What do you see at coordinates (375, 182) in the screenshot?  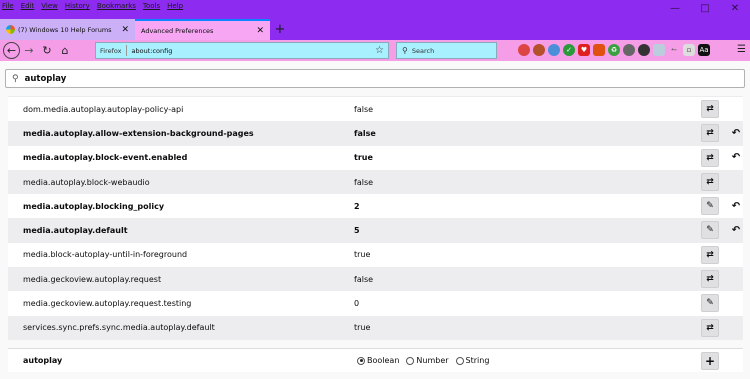 I see `preference-row: media.autoplay.block-webaudio false ⇄` at bounding box center [375, 182].